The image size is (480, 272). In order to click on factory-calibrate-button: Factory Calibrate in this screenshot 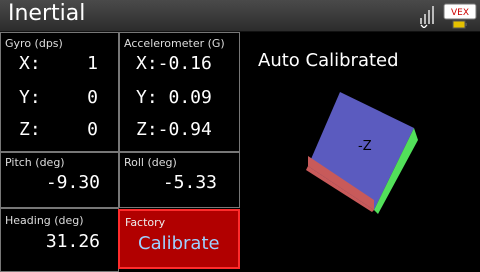, I will do `click(179, 239)`.